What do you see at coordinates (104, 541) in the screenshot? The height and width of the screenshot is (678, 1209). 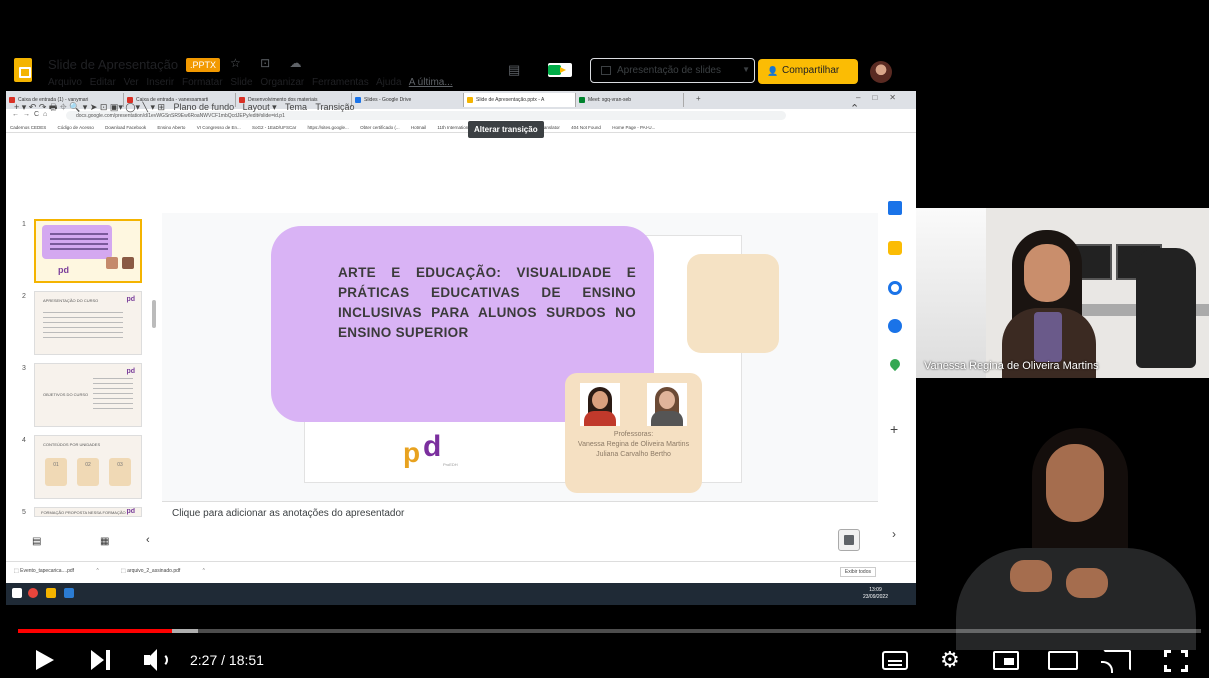 I see `grid-view-icon: ▦` at bounding box center [104, 541].